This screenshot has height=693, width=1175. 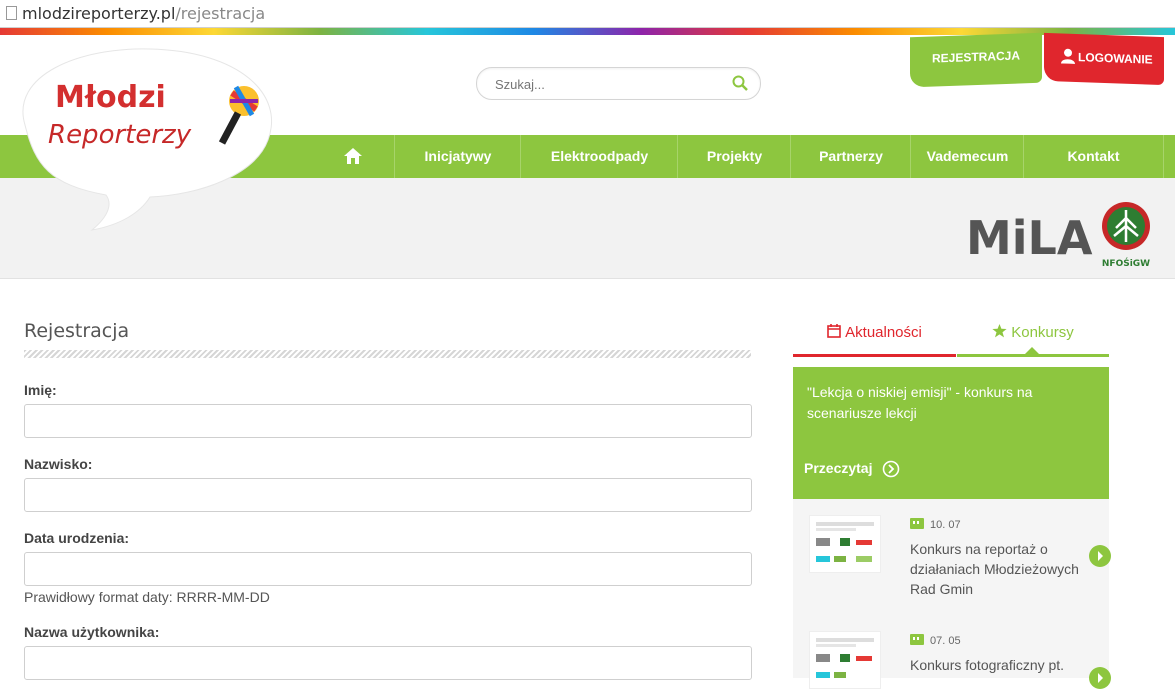 What do you see at coordinates (891, 469) in the screenshot?
I see `arrow-circle-icon` at bounding box center [891, 469].